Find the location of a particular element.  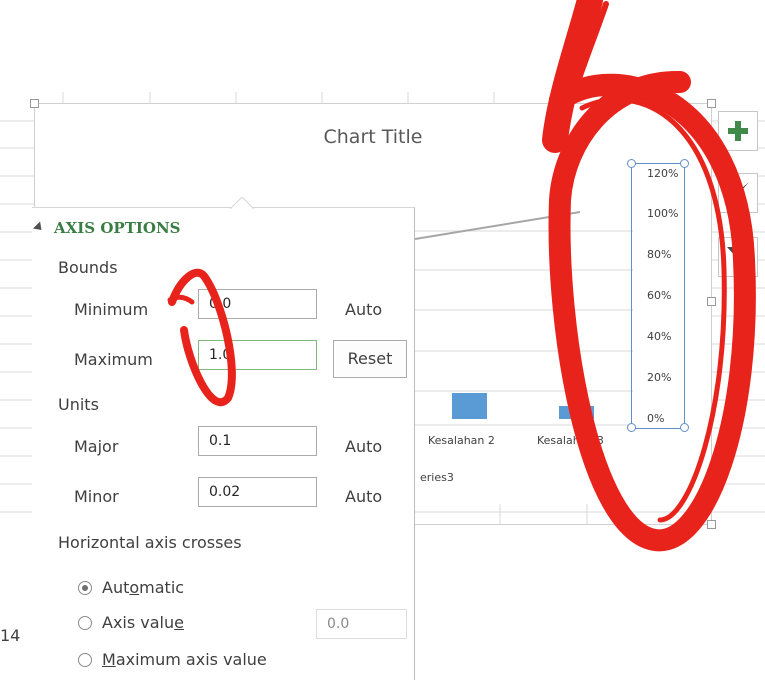

chart-styles-button is located at coordinates (738, 193).